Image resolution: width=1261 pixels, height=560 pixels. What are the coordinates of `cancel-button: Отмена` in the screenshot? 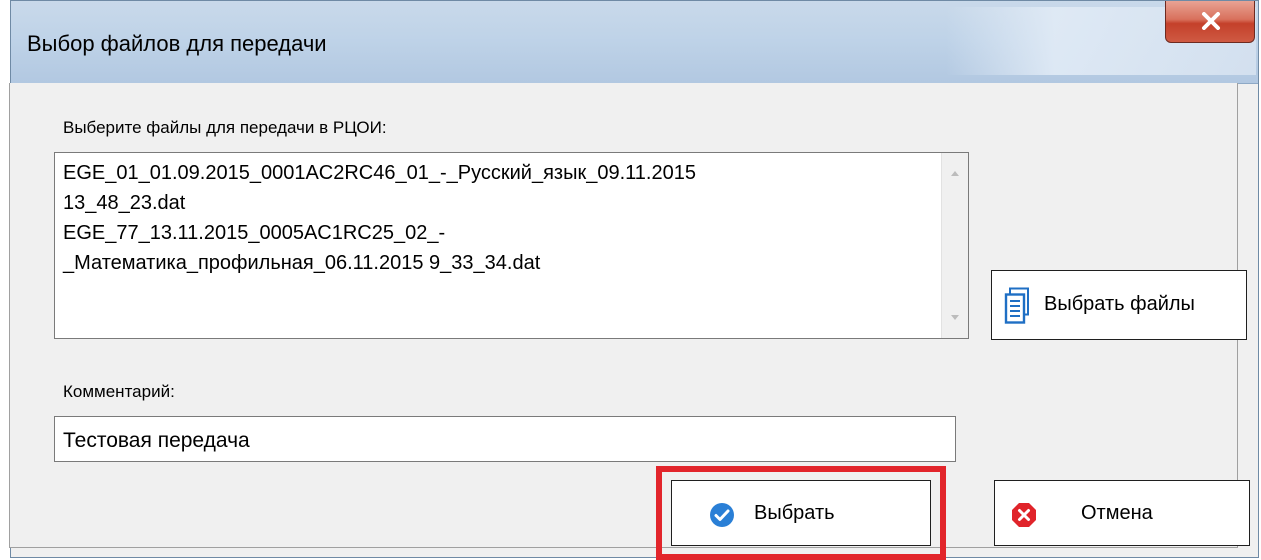 It's located at (1122, 513).